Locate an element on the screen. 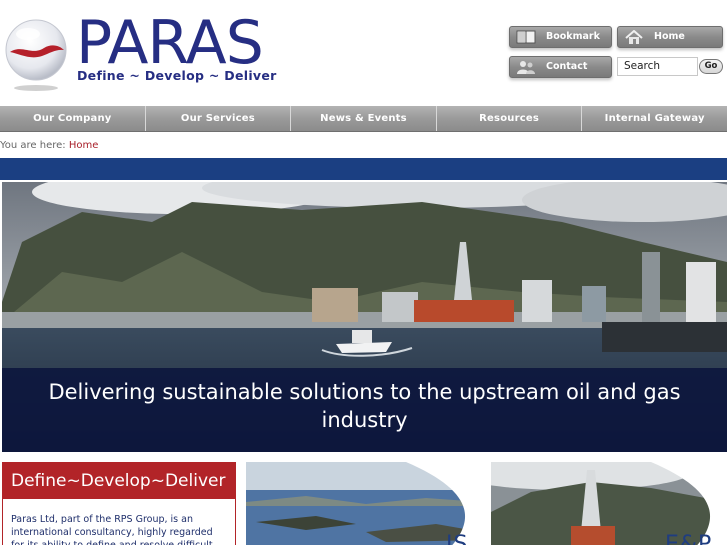 The width and height of the screenshot is (727, 545). is-panel-tag: IS is located at coordinates (457, 538).